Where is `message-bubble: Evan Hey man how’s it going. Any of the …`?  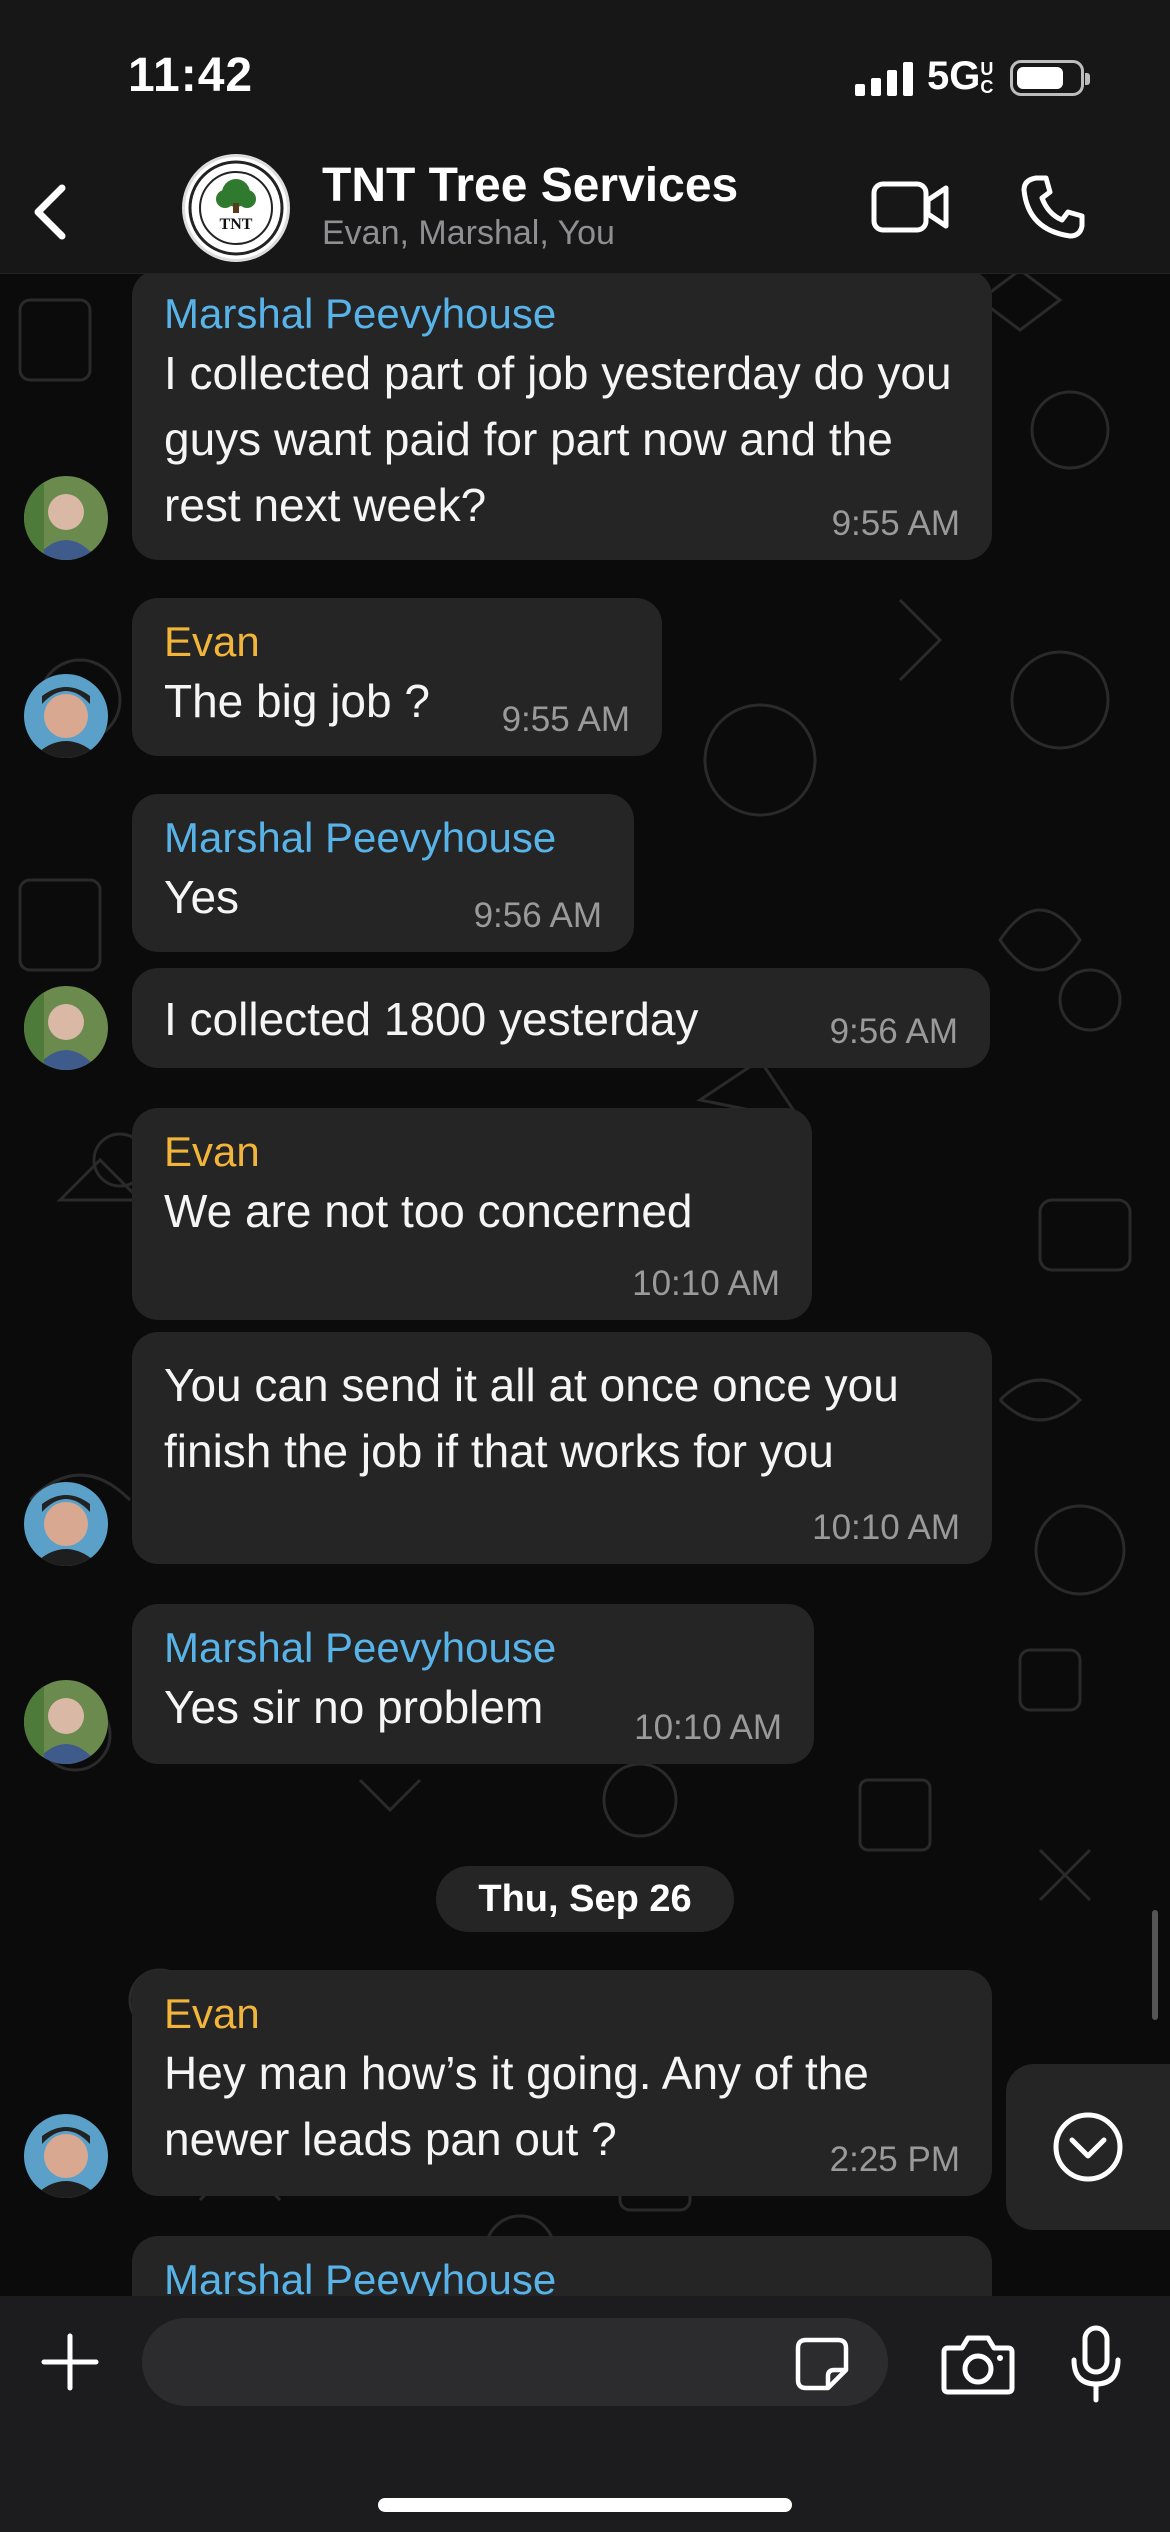 message-bubble: Evan Hey man how’s it going. Any of the … is located at coordinates (562, 2083).